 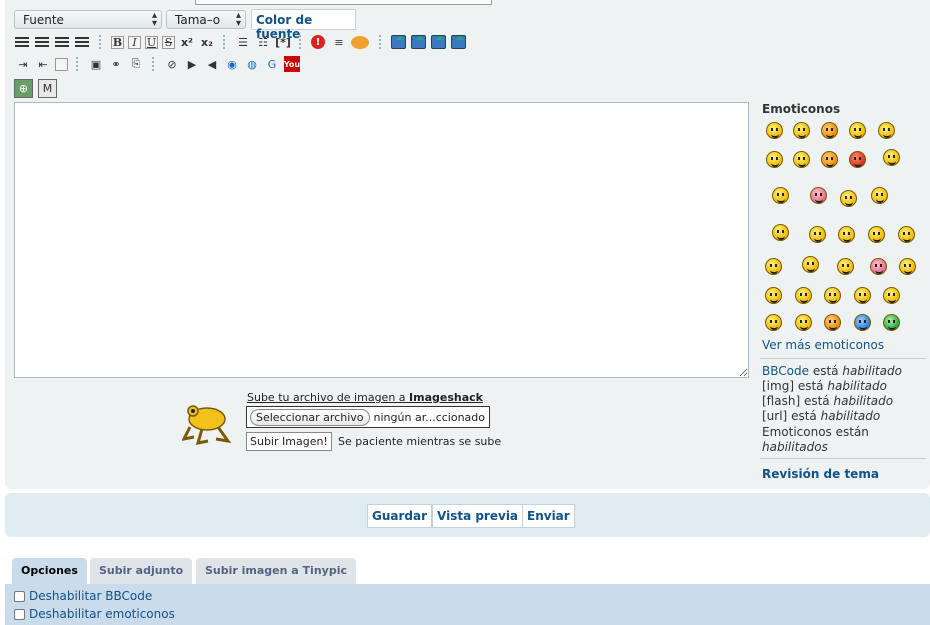 What do you see at coordinates (400, 516) in the screenshot?
I see `save-button: Guardar` at bounding box center [400, 516].